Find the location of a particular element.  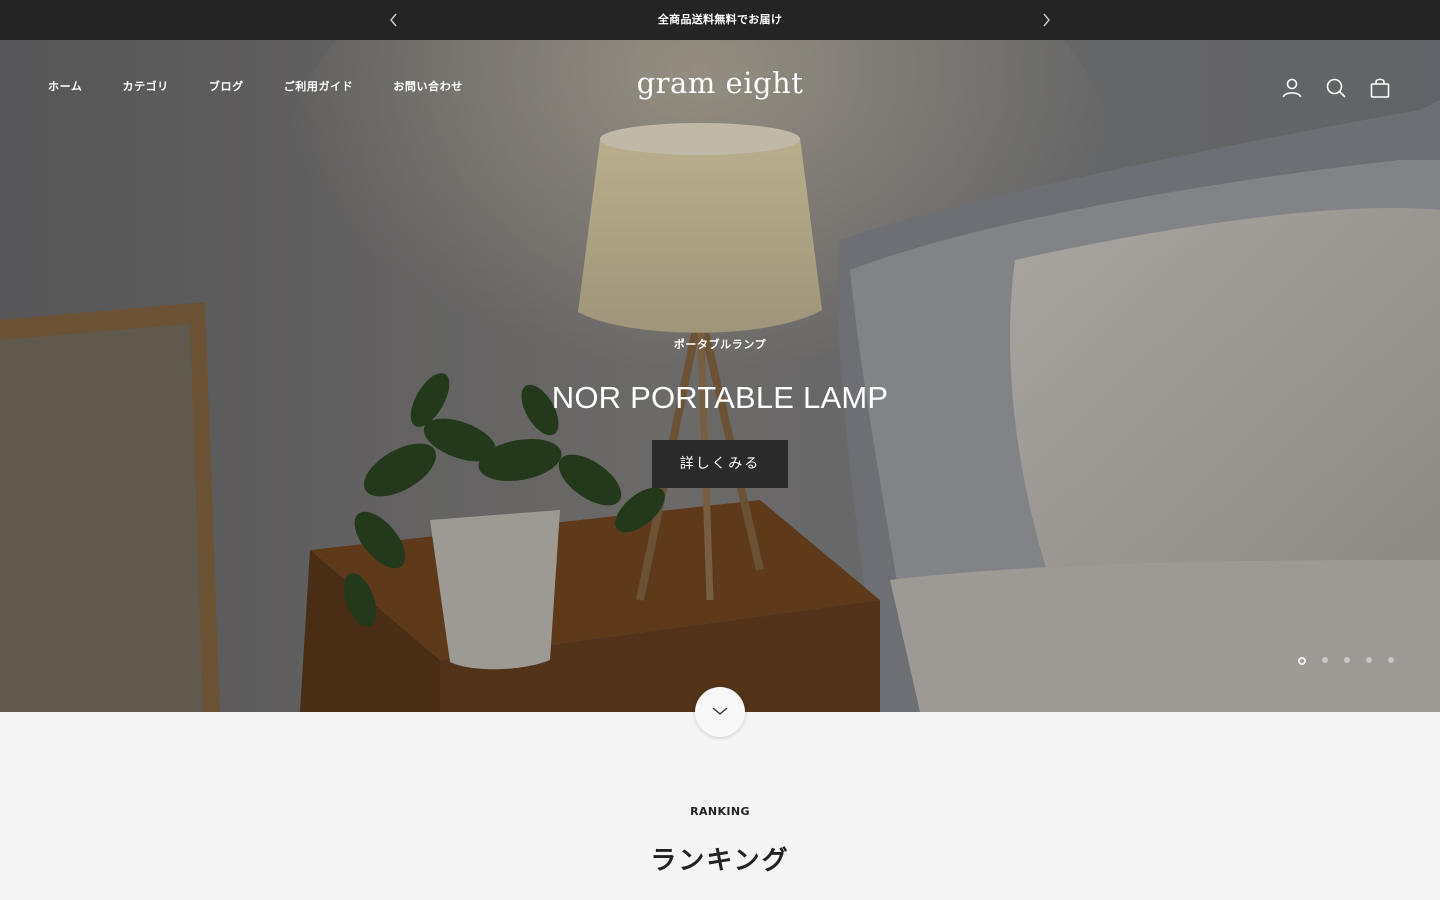

announcement-bar: 全商品送料無料でお届け is located at coordinates (720, 20).